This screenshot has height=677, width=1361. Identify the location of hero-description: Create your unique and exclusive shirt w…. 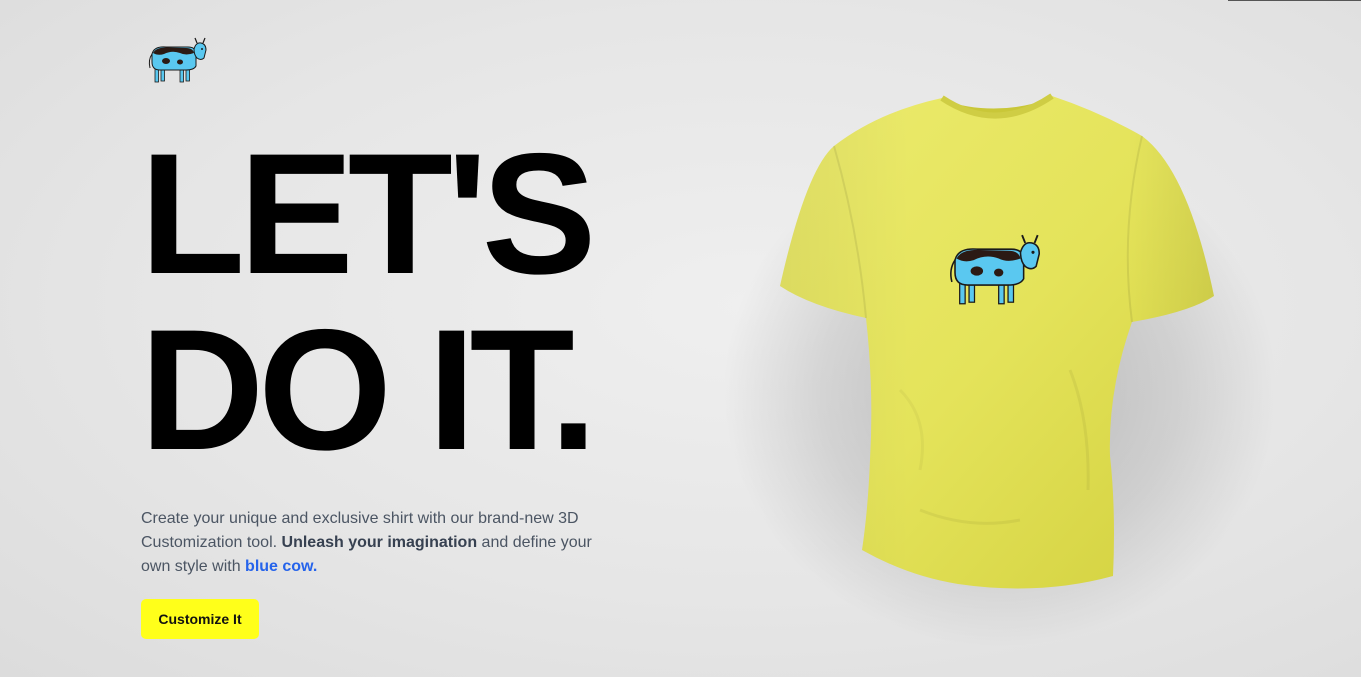
(371, 543).